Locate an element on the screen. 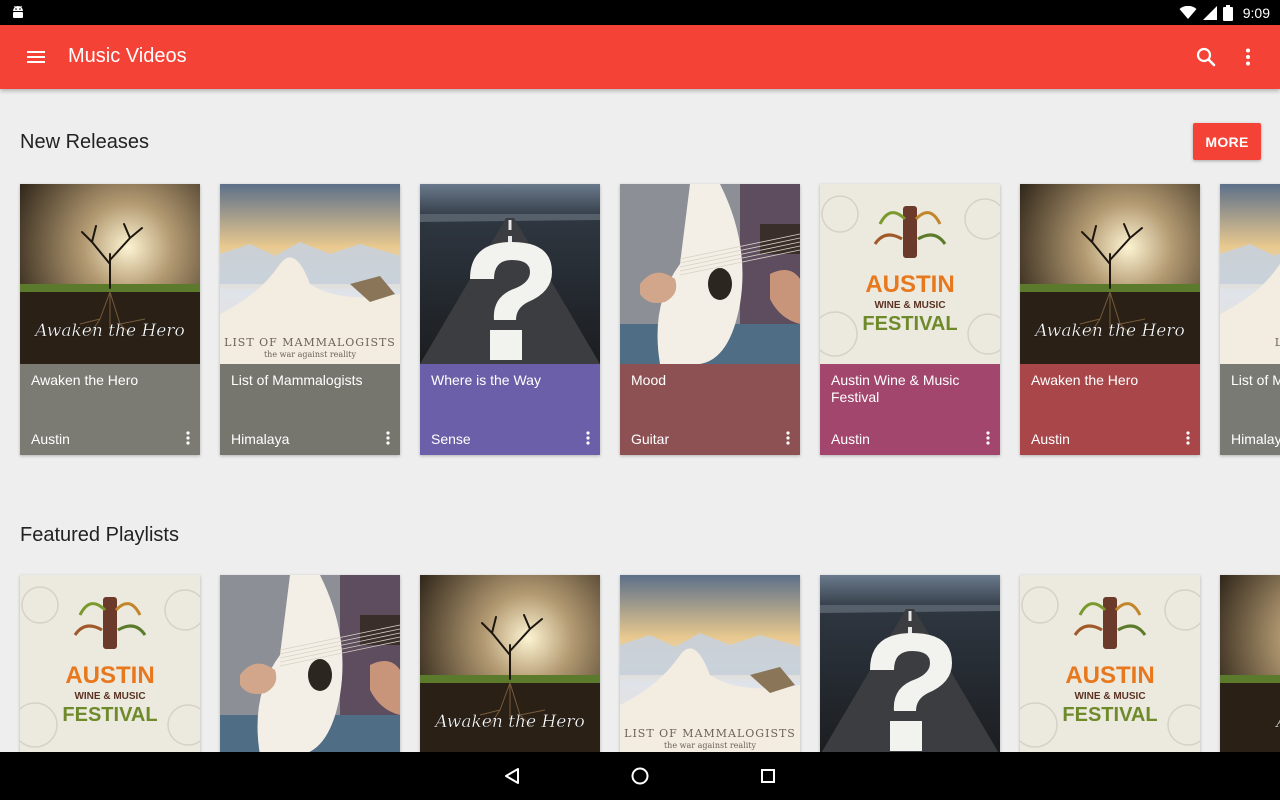 The width and height of the screenshot is (1280, 800). card-subtitle: Himalaya is located at coordinates (260, 439).